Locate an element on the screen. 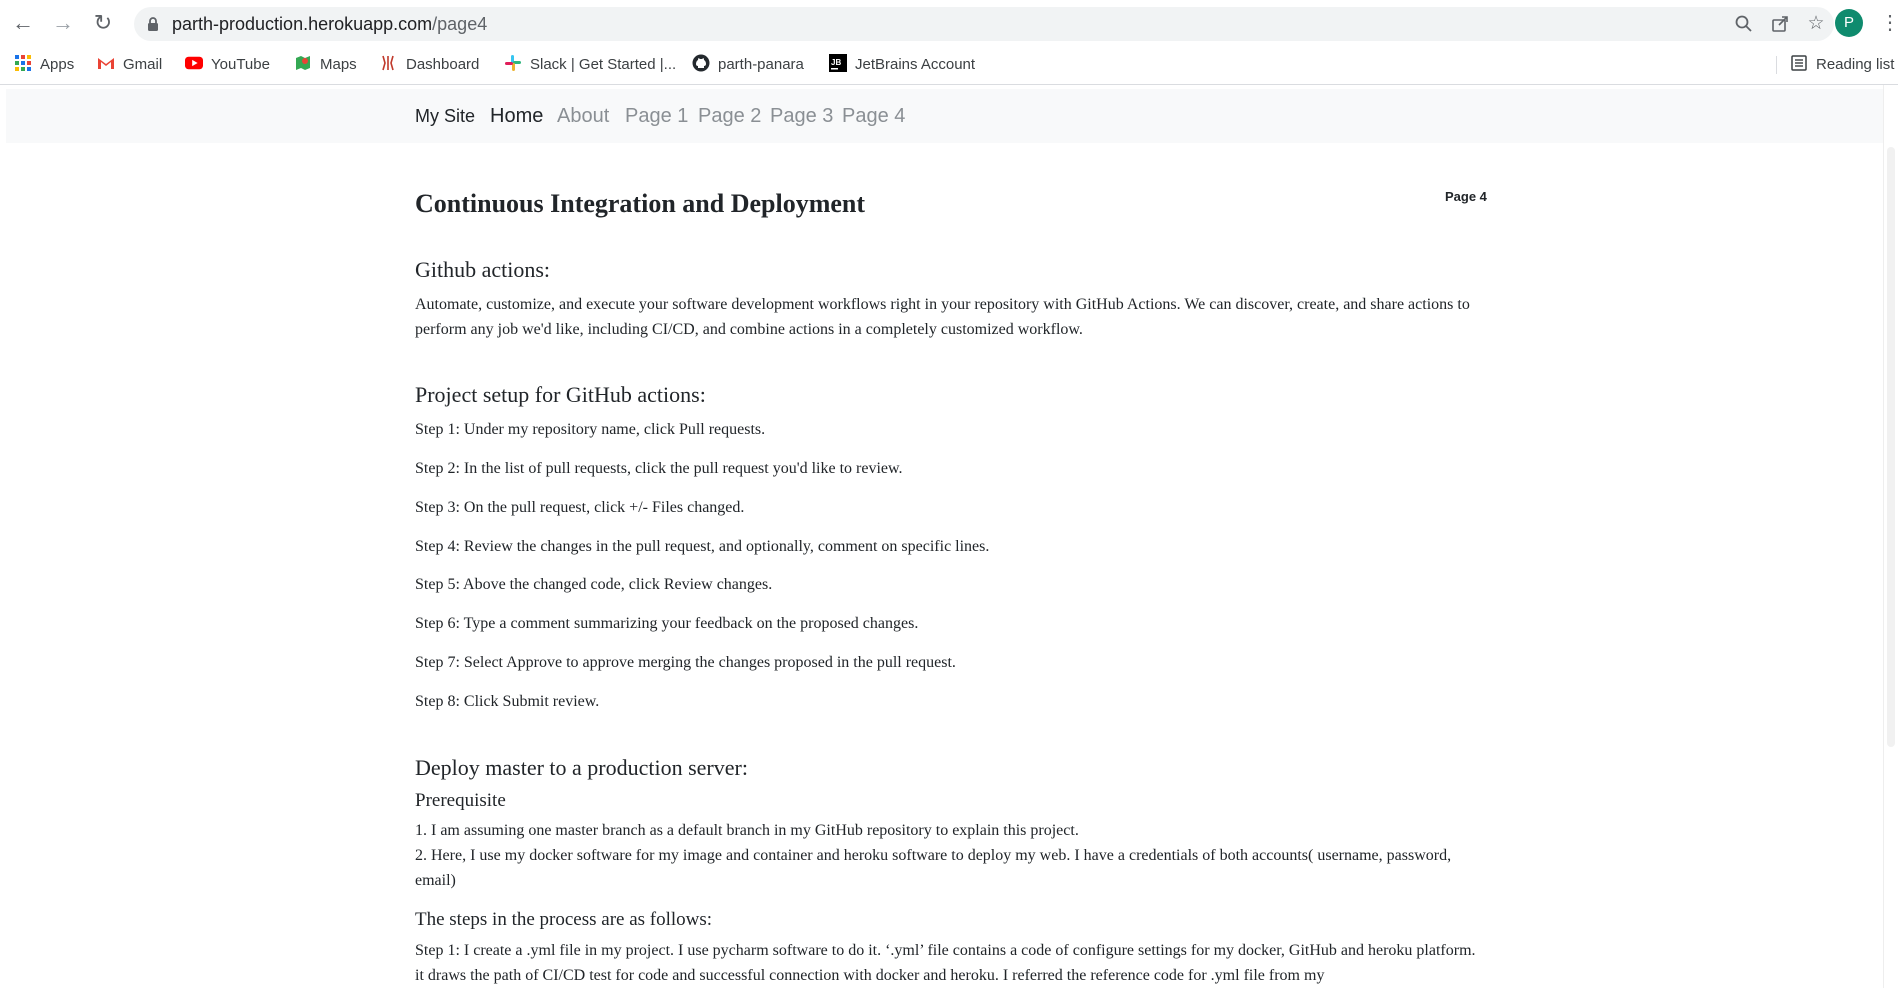 The height and width of the screenshot is (988, 1898). reading-list-button: Reading list is located at coordinates (1835, 65).